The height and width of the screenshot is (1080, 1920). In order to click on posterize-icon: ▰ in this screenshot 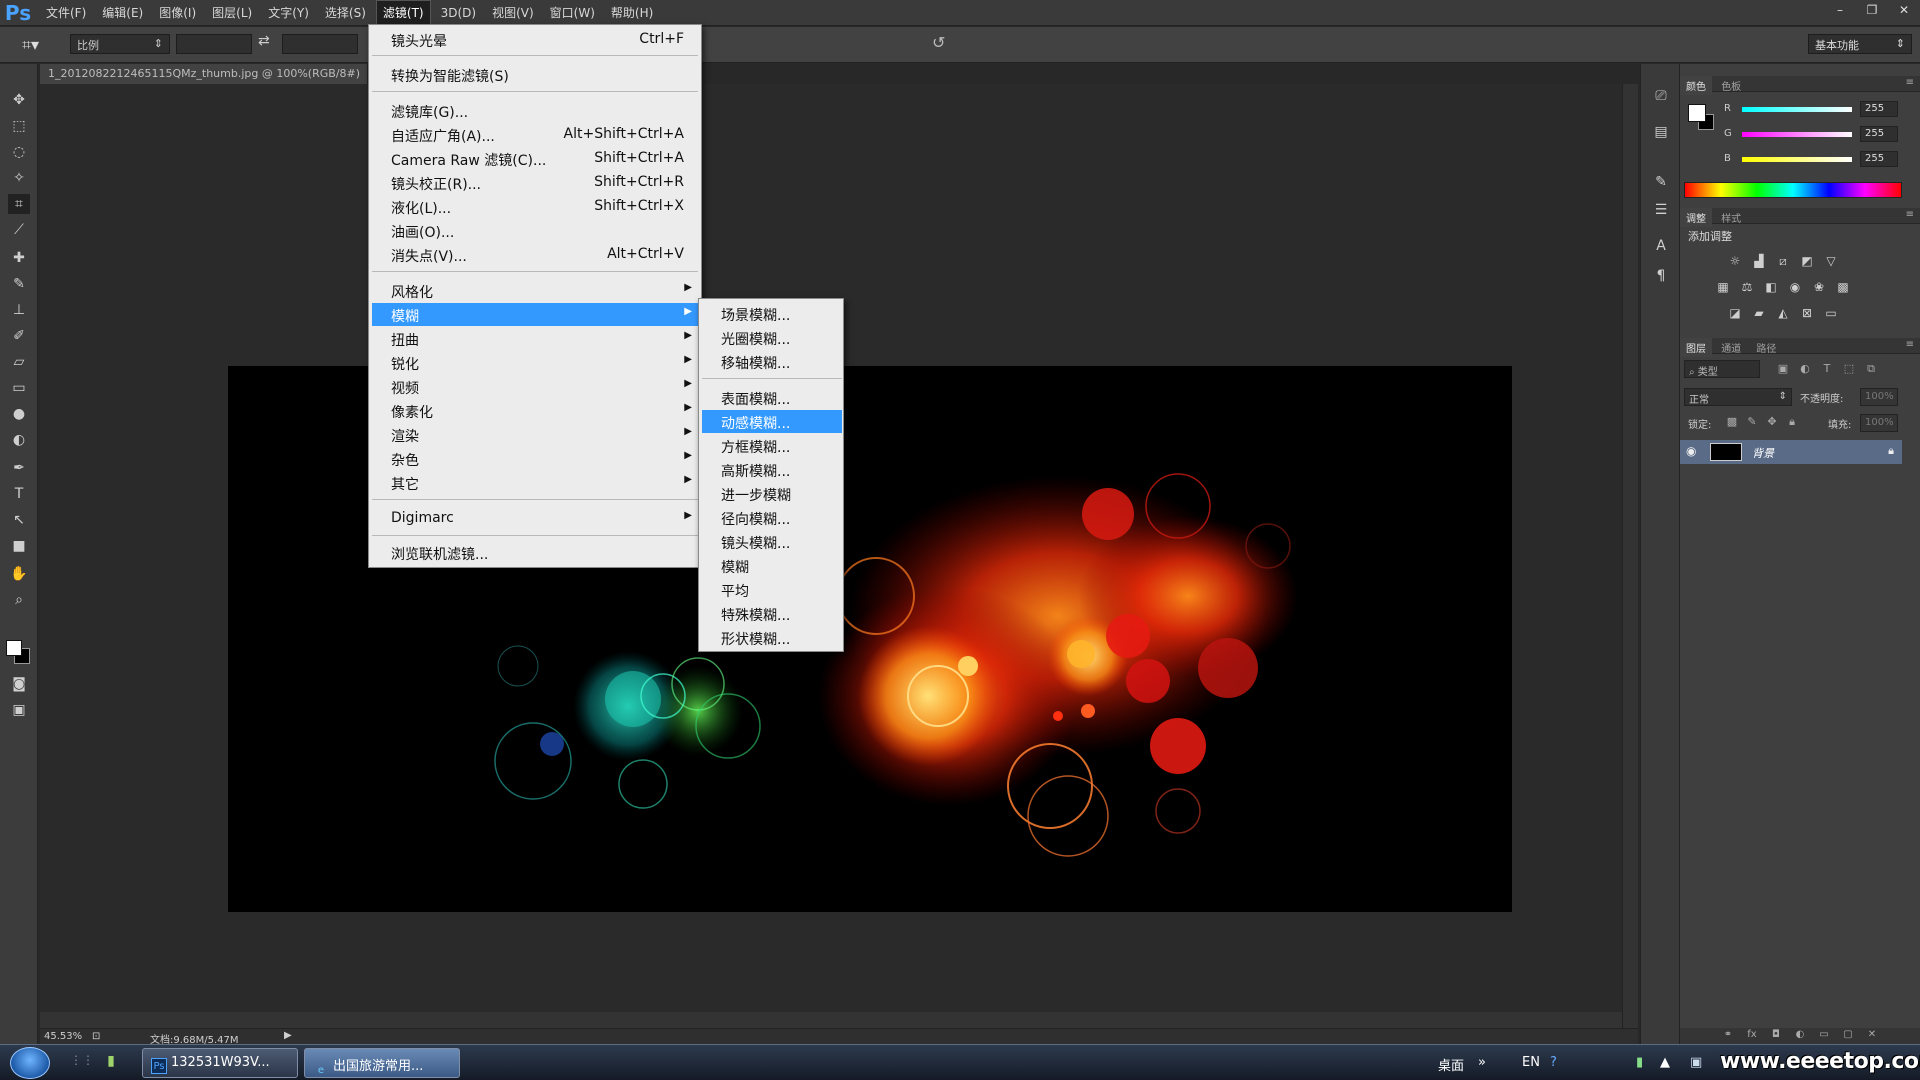, I will do `click(1759, 313)`.